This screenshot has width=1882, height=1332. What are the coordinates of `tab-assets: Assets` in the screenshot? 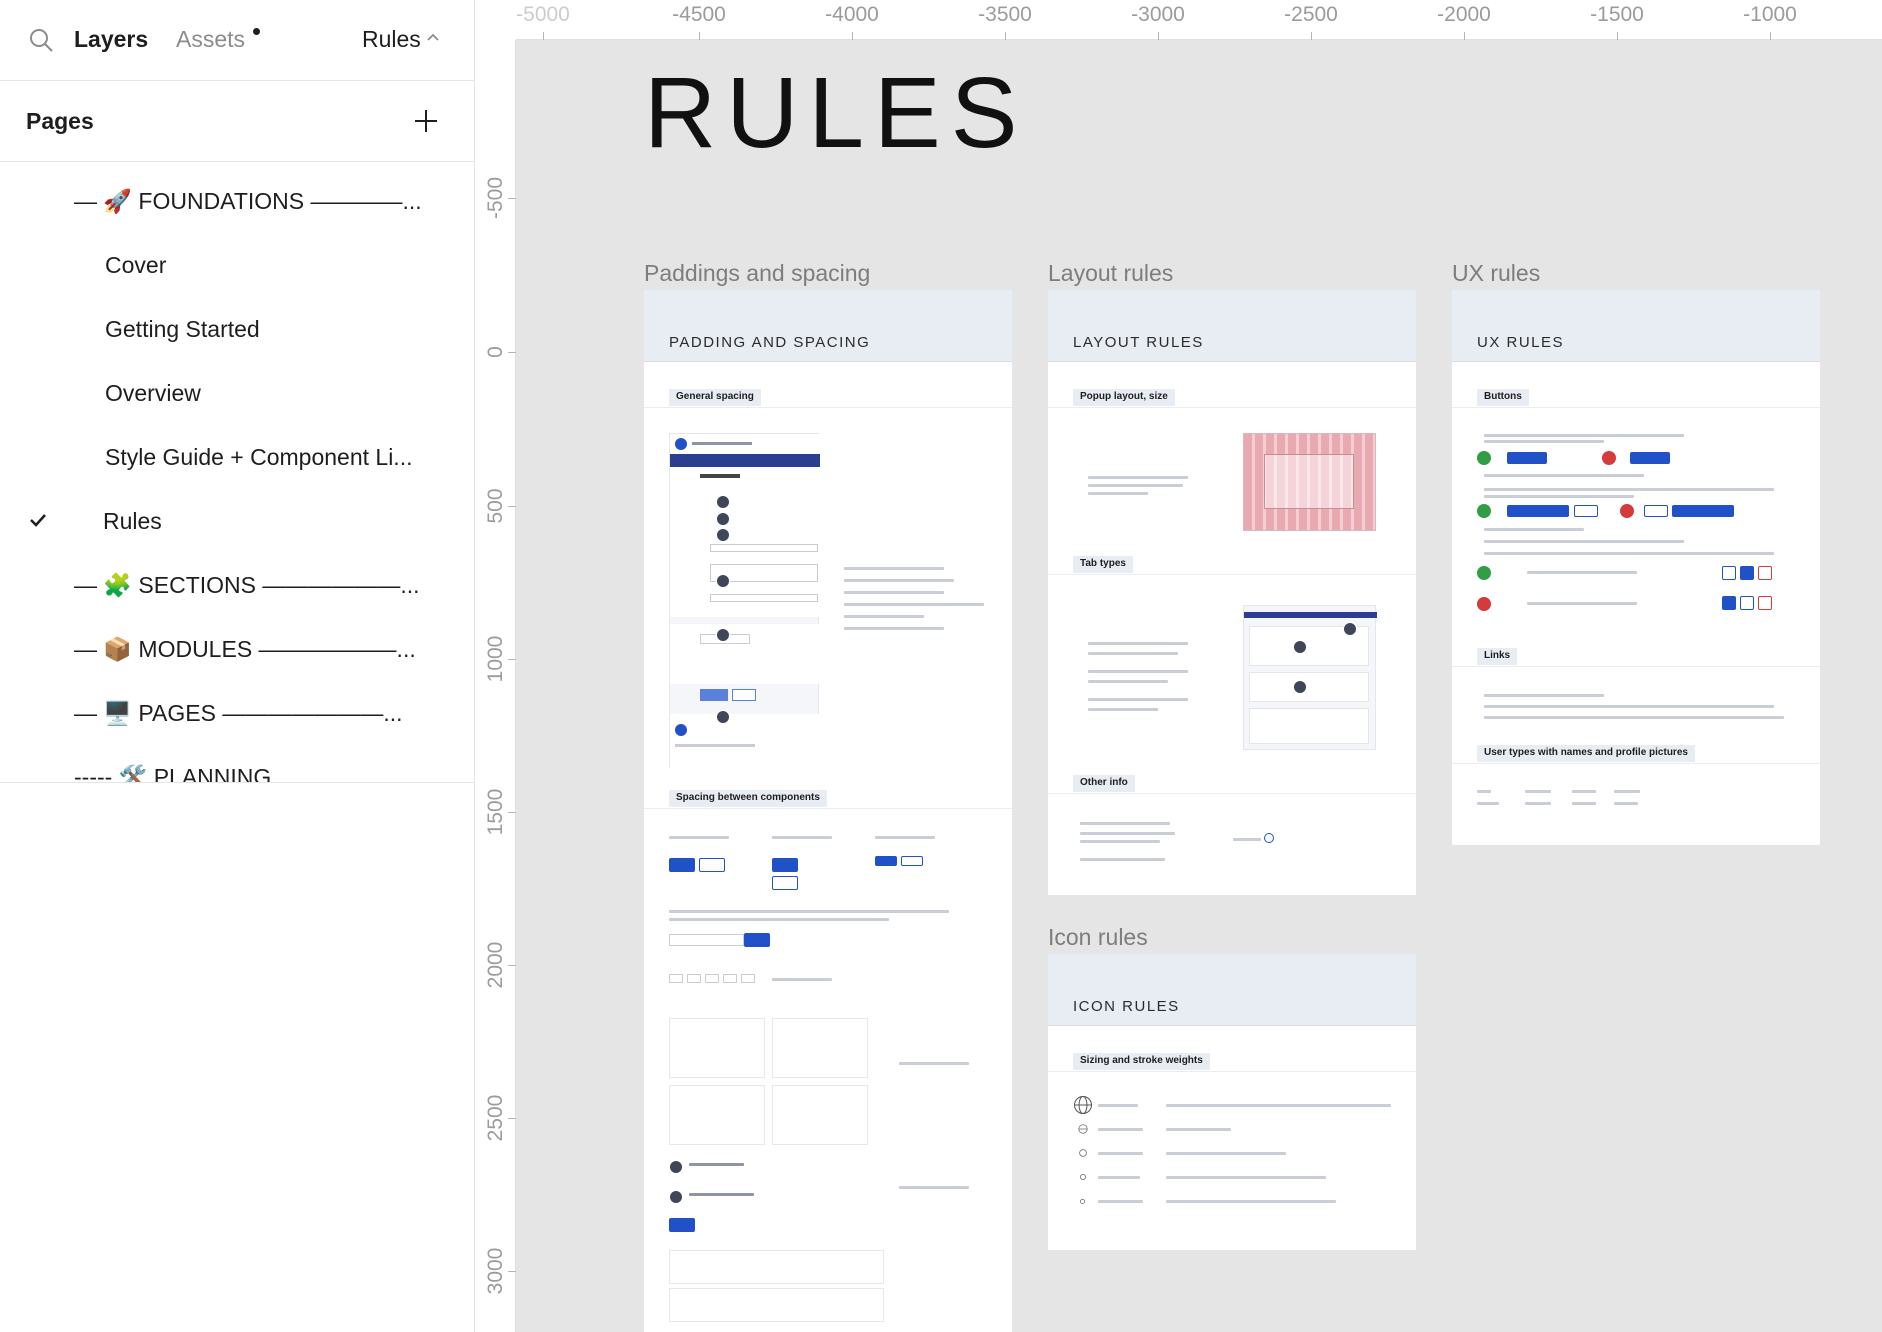 It's located at (210, 39).